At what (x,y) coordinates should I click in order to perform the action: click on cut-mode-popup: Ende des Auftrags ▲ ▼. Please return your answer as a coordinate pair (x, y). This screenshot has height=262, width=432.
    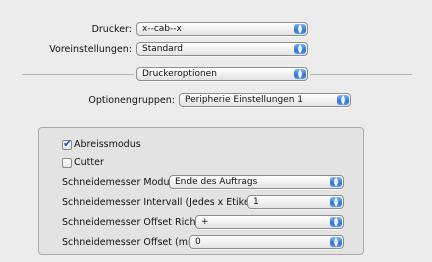
    Looking at the image, I should click on (256, 182).